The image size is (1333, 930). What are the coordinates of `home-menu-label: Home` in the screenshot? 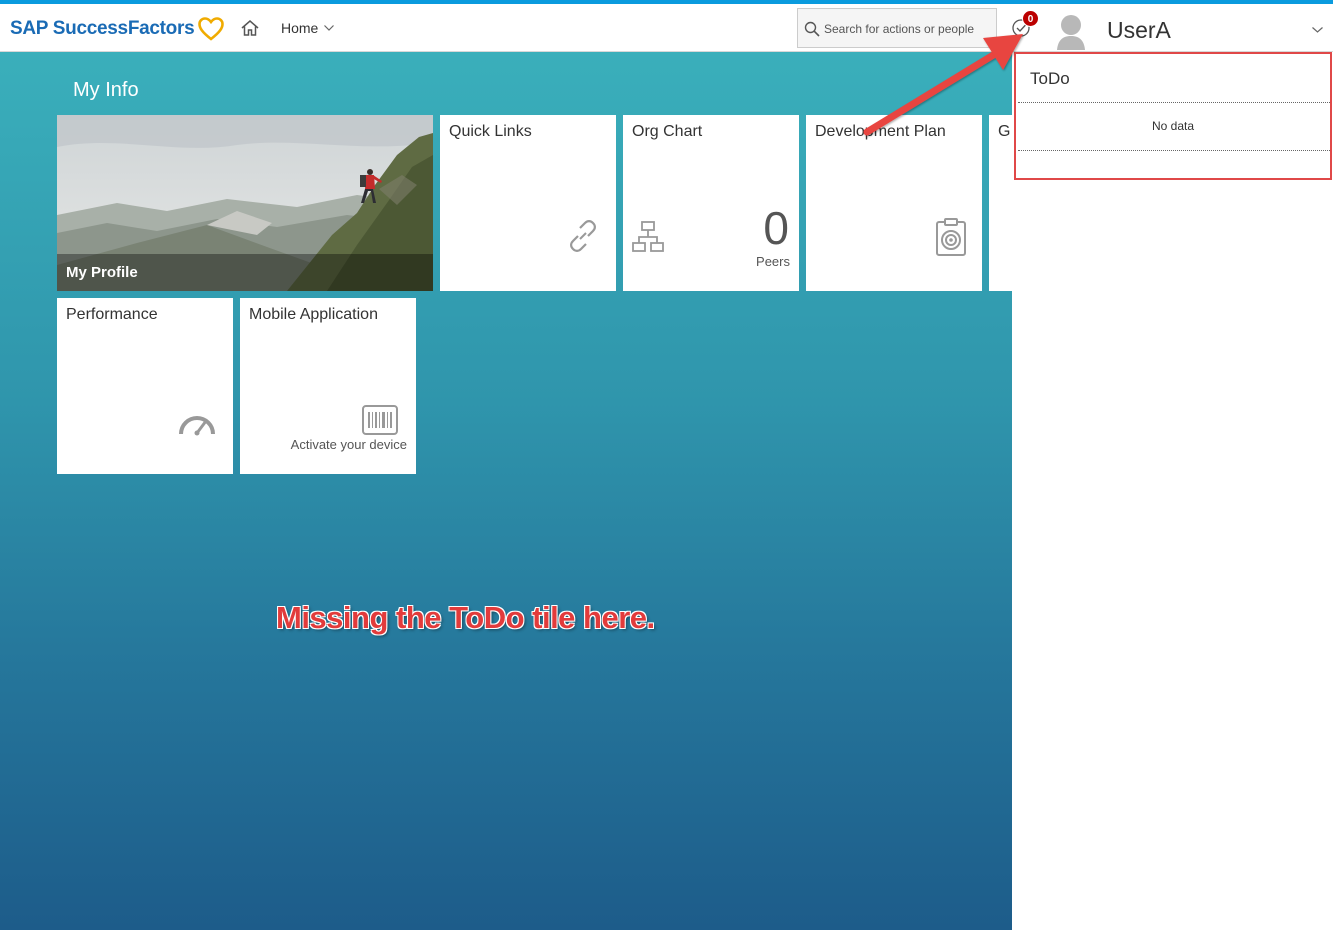 It's located at (300, 28).